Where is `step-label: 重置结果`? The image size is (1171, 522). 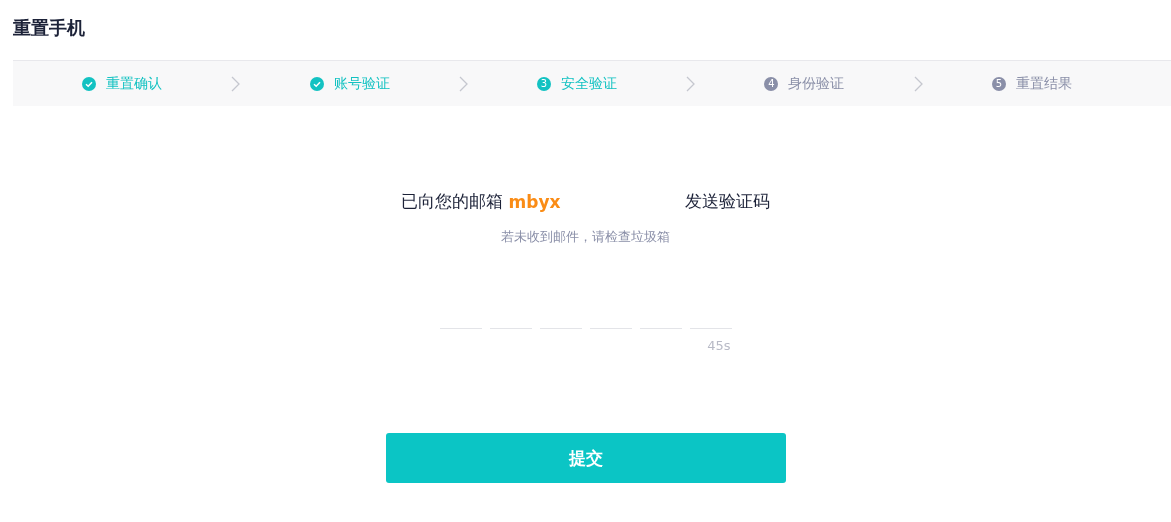 step-label: 重置结果 is located at coordinates (1043, 83).